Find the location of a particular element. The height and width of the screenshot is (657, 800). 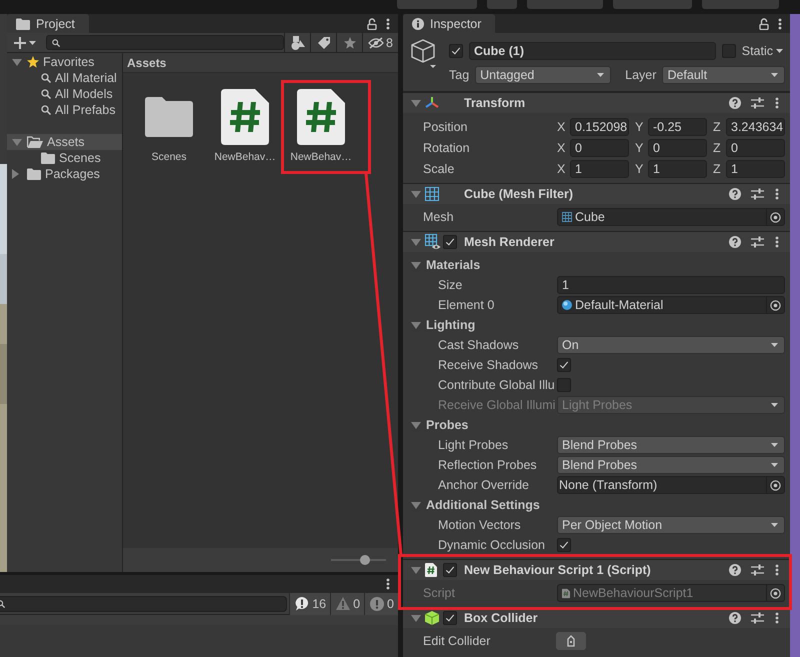

slider-thumb is located at coordinates (365, 560).